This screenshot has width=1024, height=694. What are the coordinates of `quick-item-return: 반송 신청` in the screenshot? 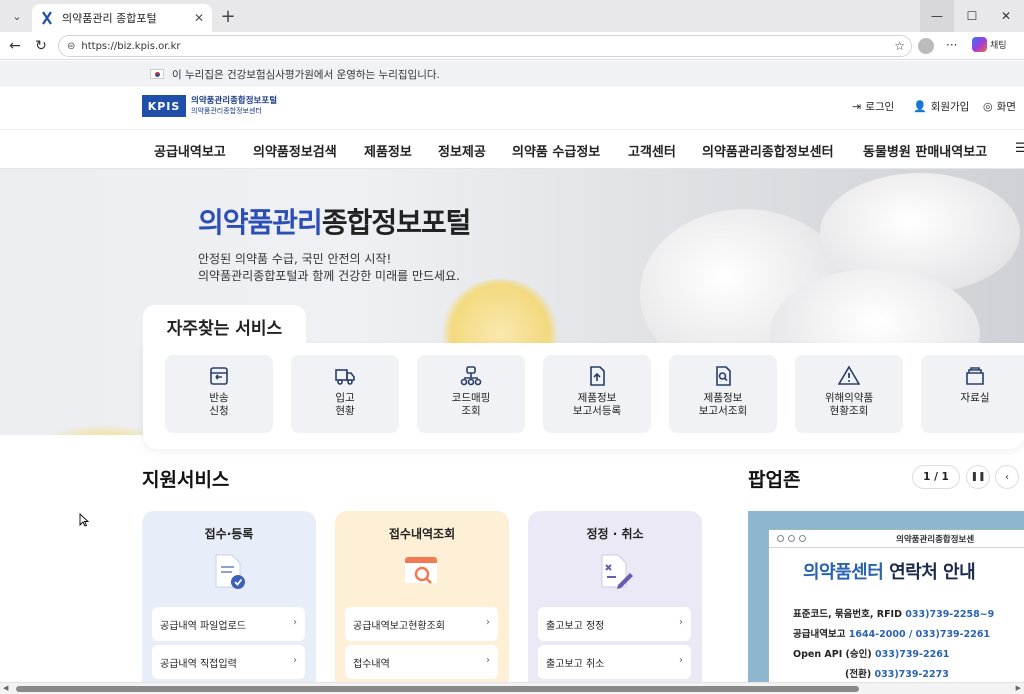 It's located at (219, 394).